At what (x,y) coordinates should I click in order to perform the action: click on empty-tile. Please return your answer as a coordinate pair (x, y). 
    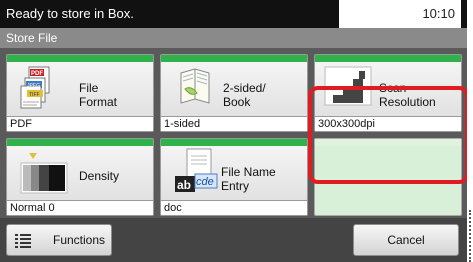
    Looking at the image, I should click on (388, 177).